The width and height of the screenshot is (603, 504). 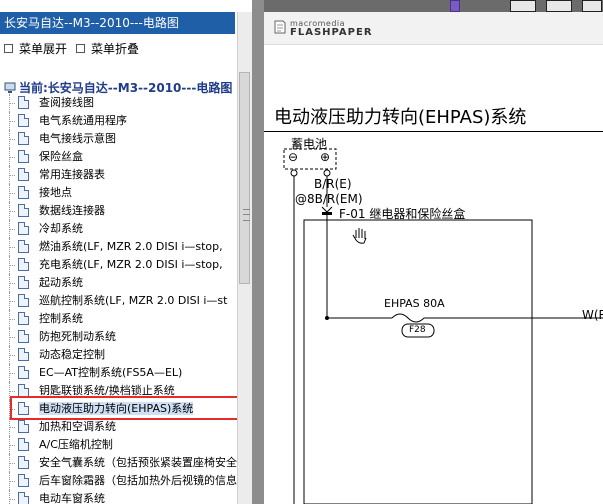 I want to click on tree-item-label: 后车窗除霜器（包括加热外后视镜的信息, so click(x=138, y=480).